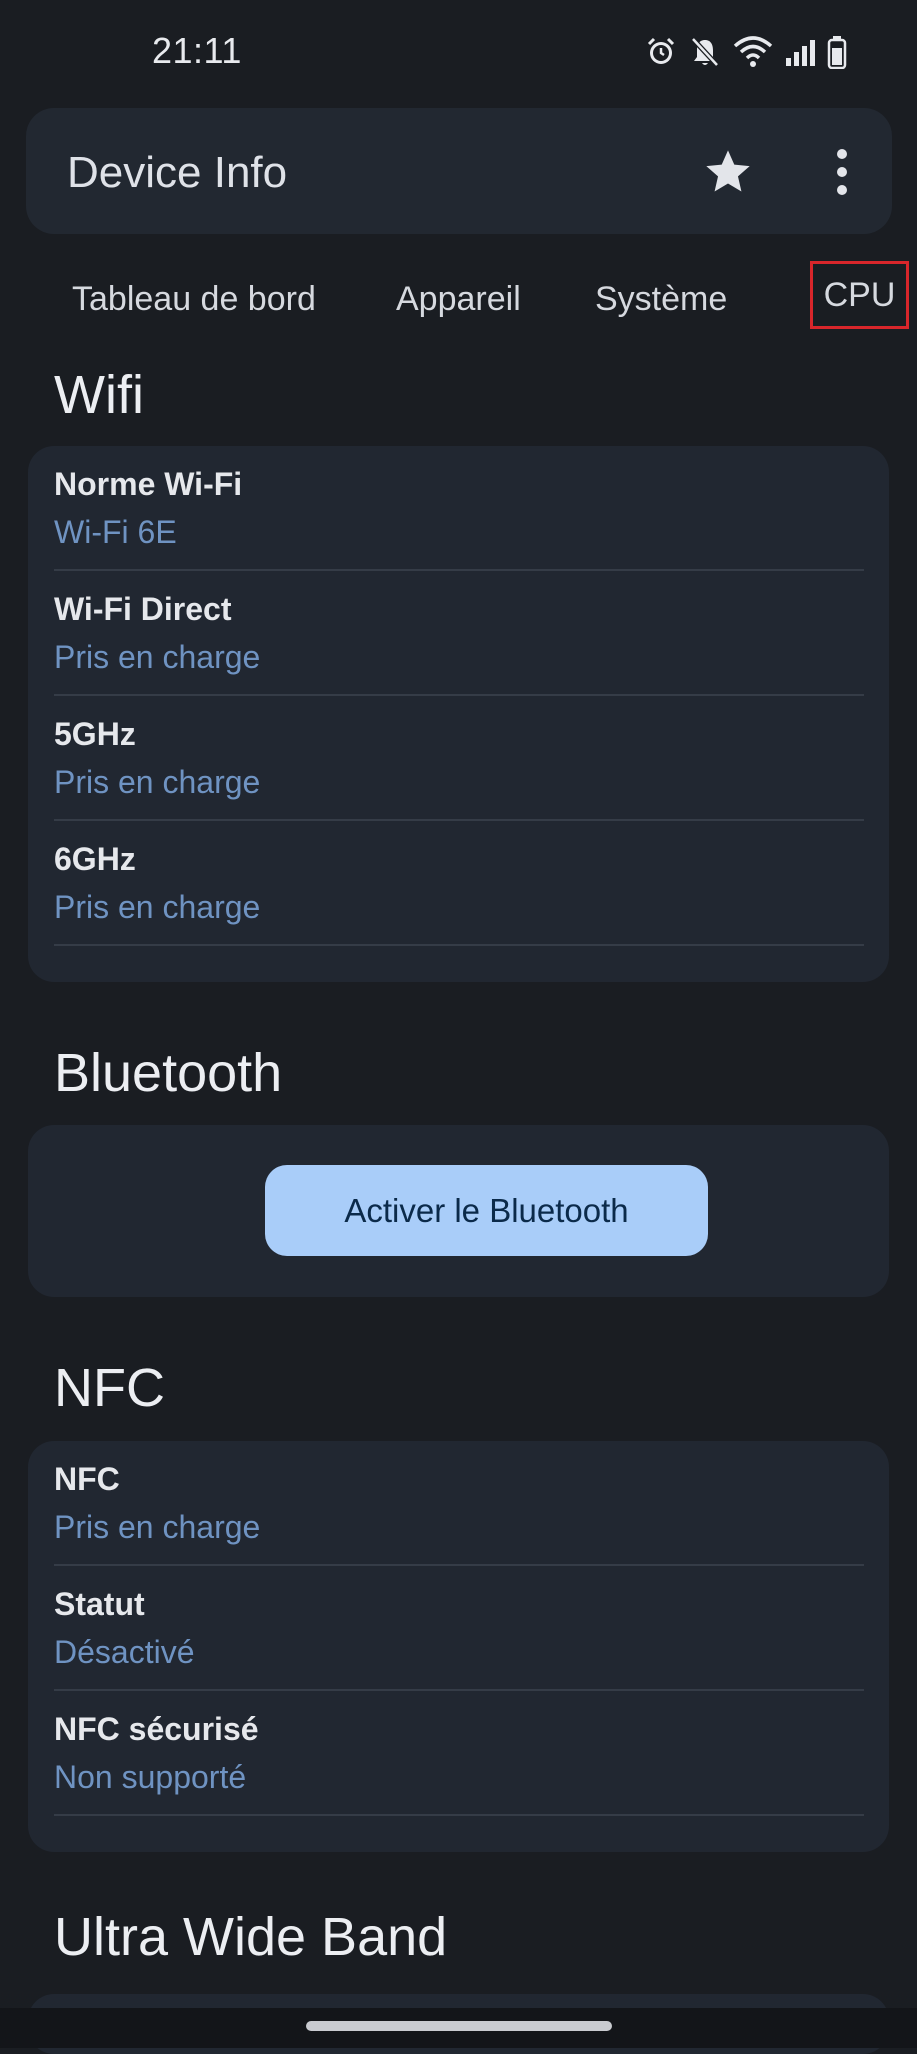  Describe the element at coordinates (459, 633) in the screenshot. I see `list-item: Wi-Fi Direct Pris en charge` at that location.